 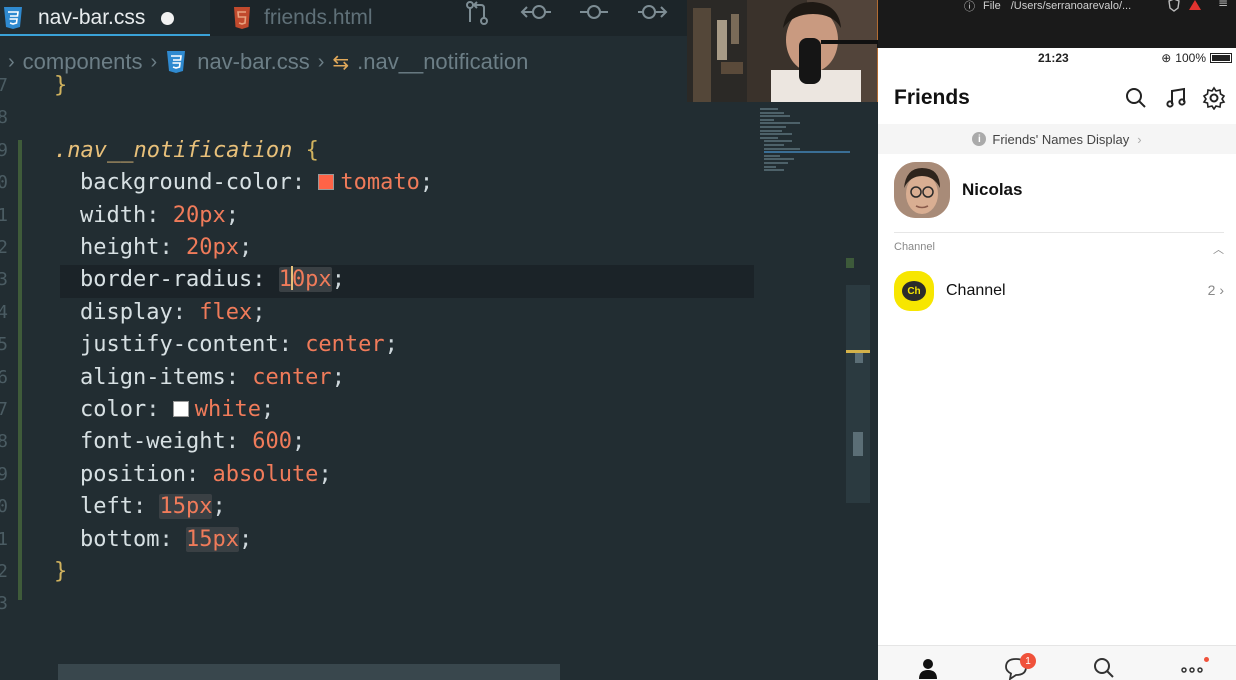 What do you see at coordinates (803, 143) in the screenshot?
I see `minimap` at bounding box center [803, 143].